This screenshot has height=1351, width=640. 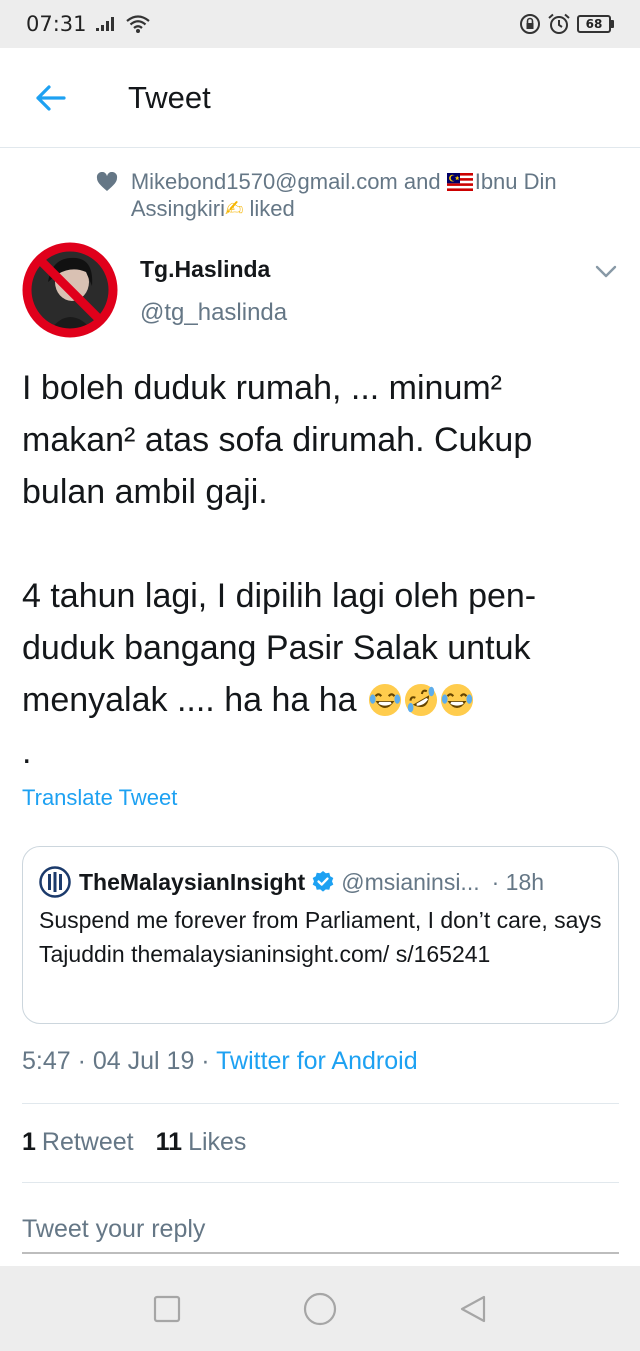 I want to click on app-header: Tweet, so click(x=320, y=98).